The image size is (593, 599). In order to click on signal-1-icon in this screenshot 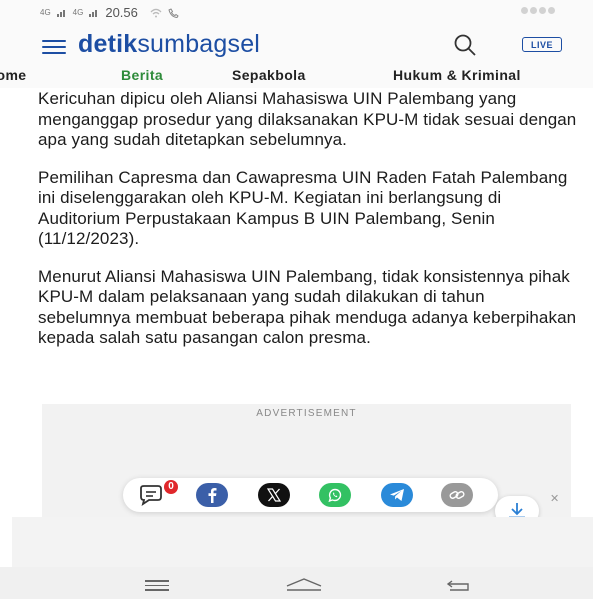, I will do `click(60, 13)`.